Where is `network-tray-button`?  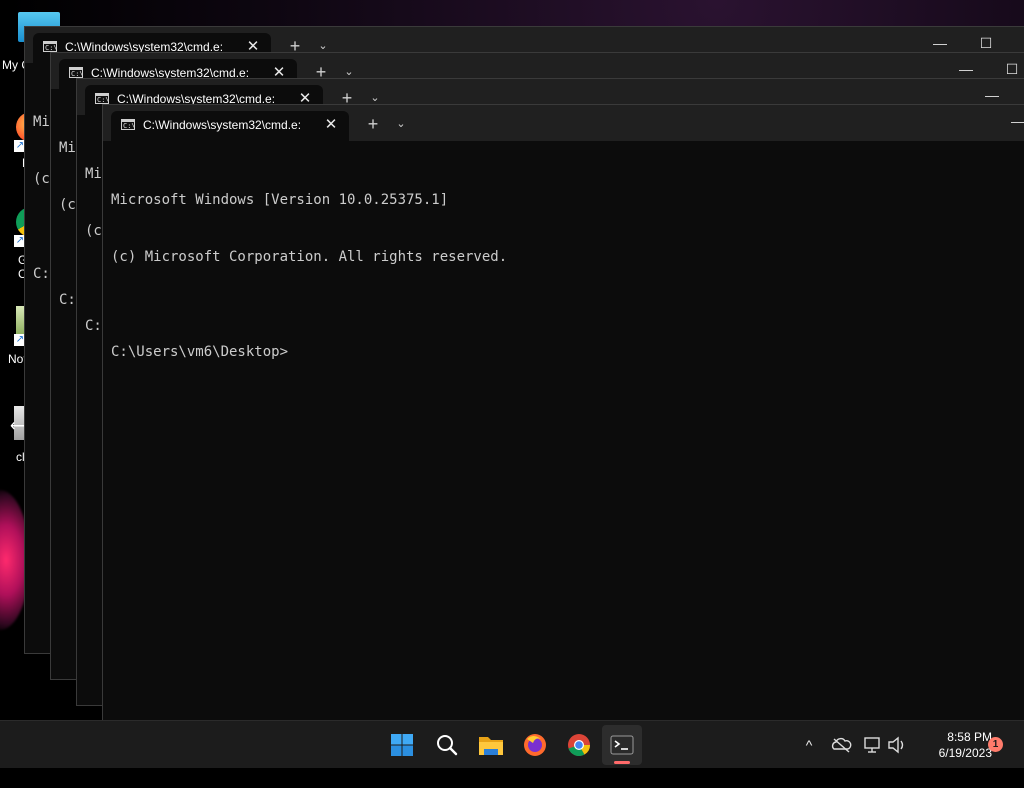 network-tray-button is located at coordinates (873, 745).